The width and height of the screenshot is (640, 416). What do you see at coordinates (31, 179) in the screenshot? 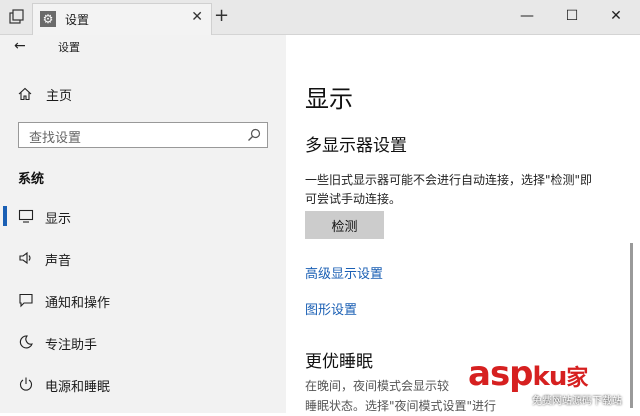
I see `section-label-system: 系统` at bounding box center [31, 179].